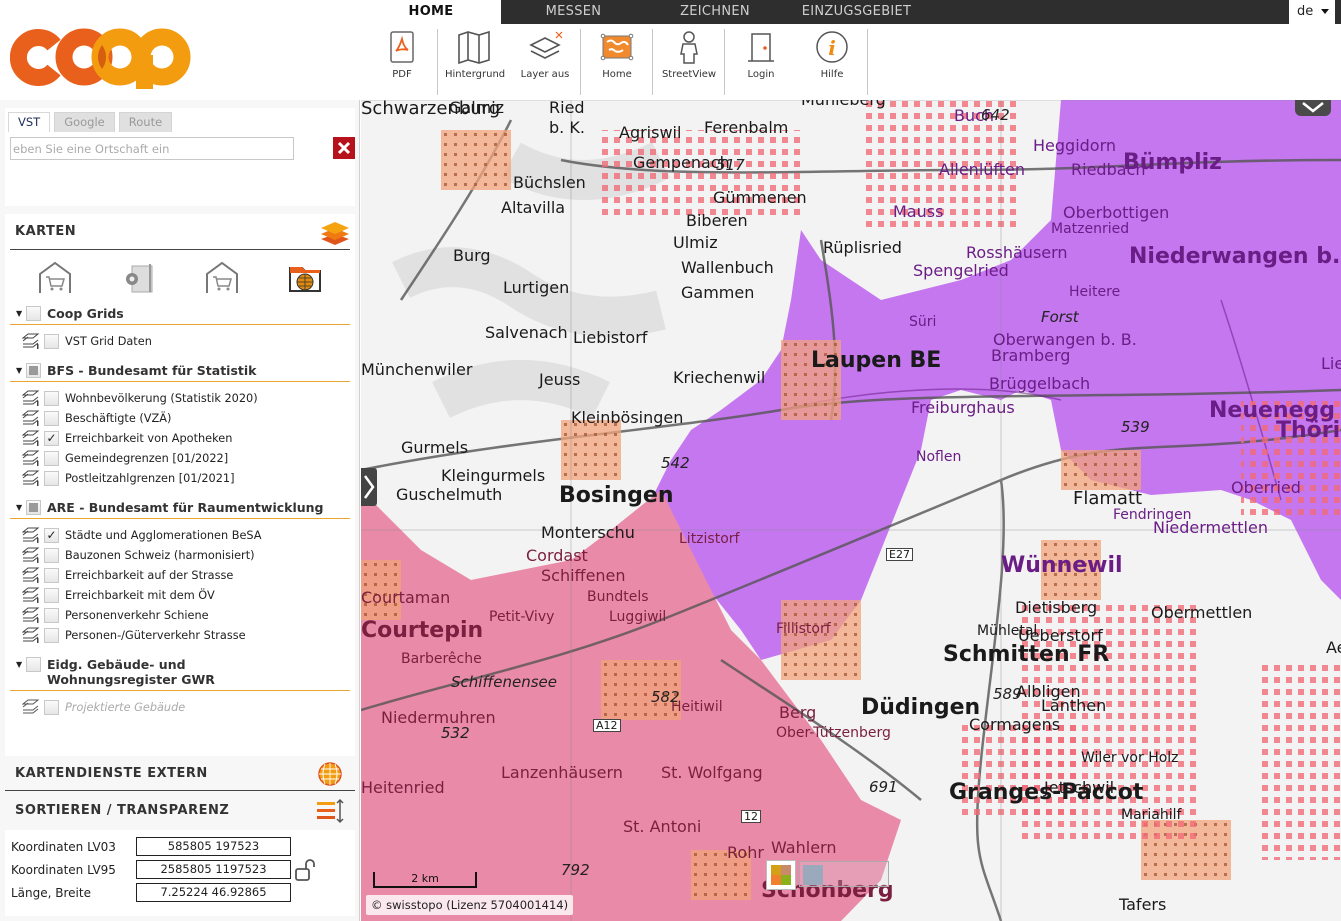  What do you see at coordinates (29, 122) in the screenshot?
I see `tab-vst: VST` at bounding box center [29, 122].